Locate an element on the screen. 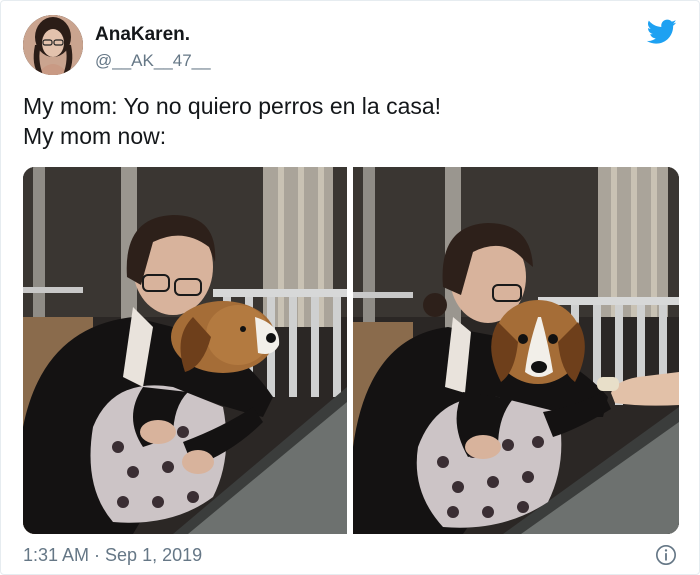  tweet-timestamp: 1:31 AM · Sep 1, 2019 is located at coordinates (112, 555).